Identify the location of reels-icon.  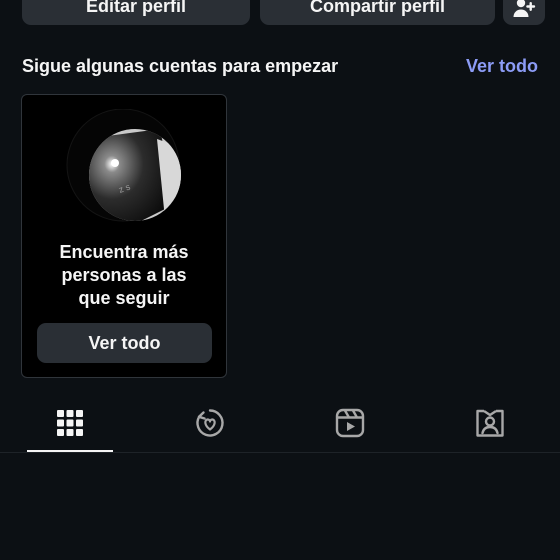
(350, 423).